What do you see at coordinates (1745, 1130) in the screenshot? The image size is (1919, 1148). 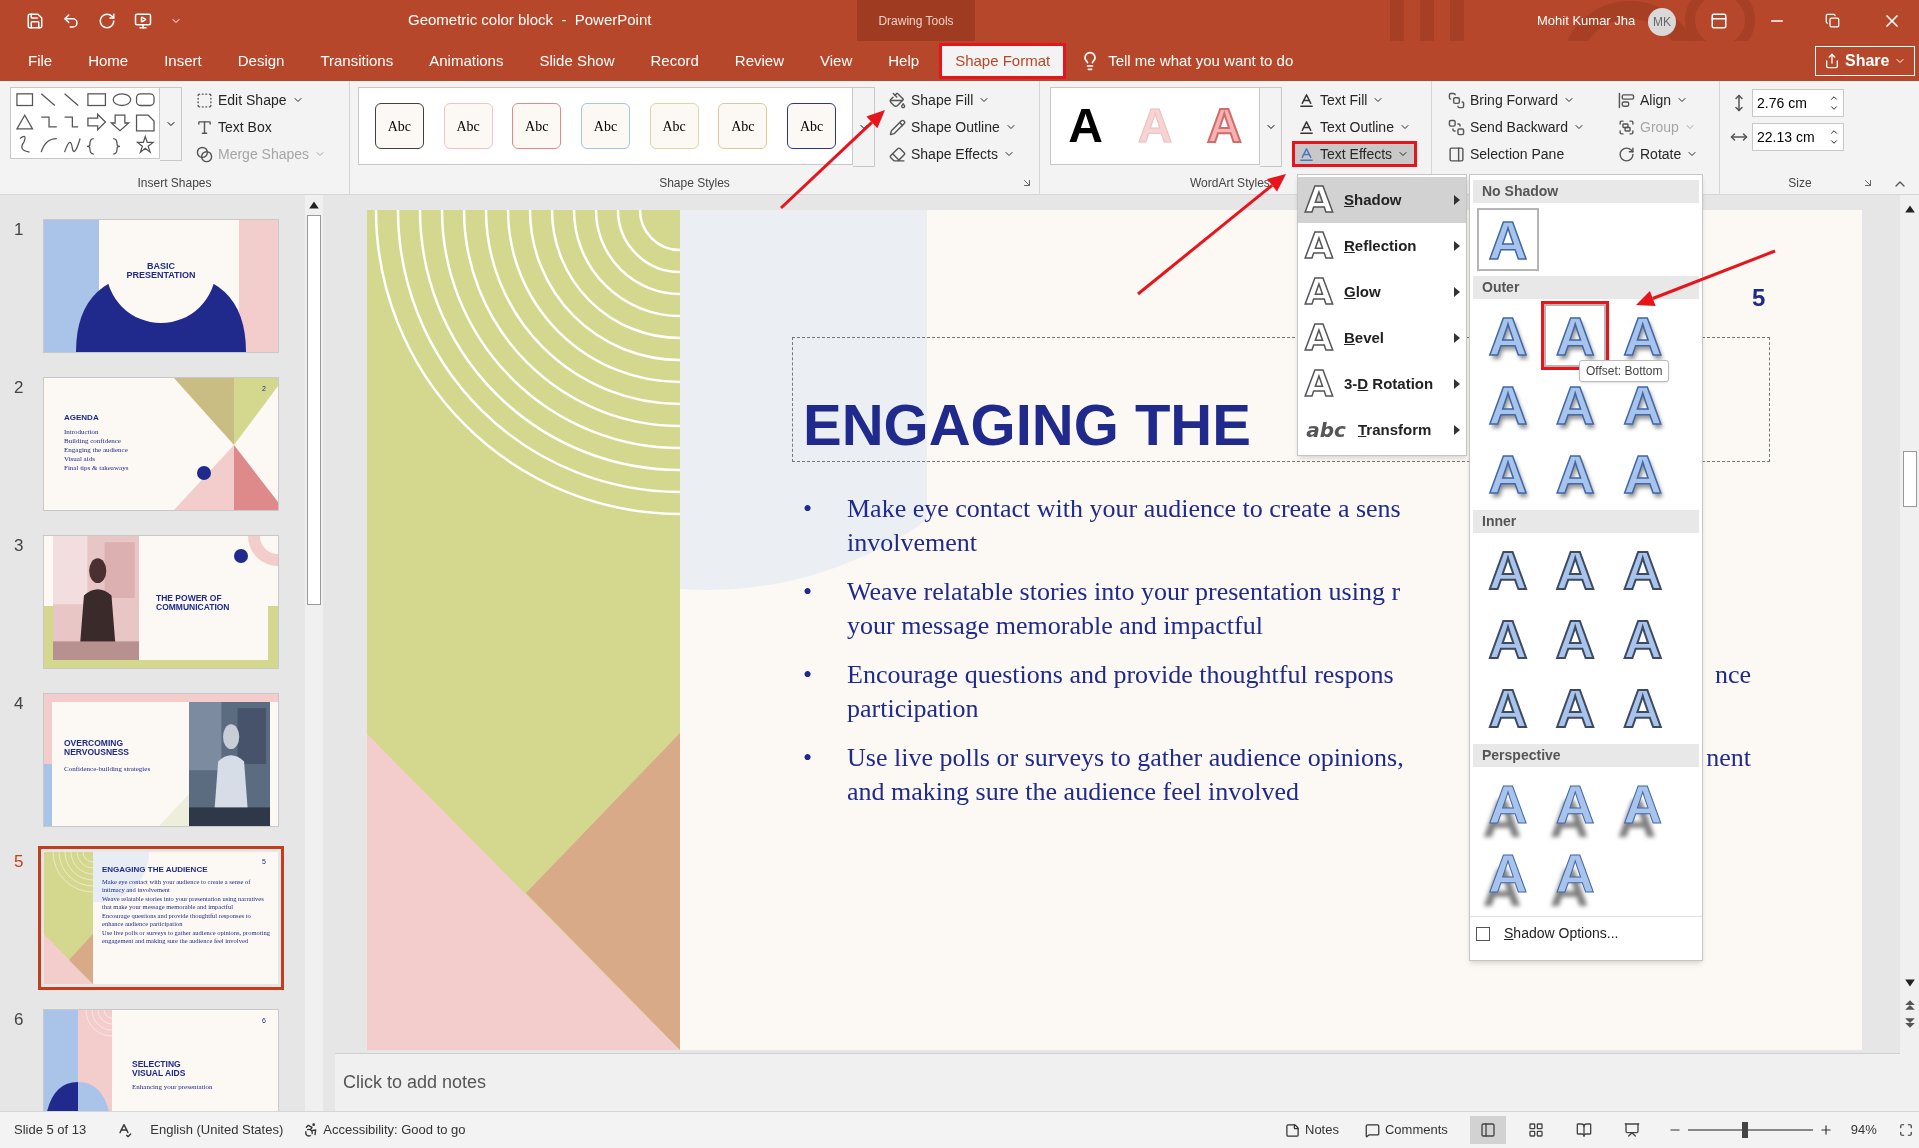 I see `zoom-slider-thumb` at bounding box center [1745, 1130].